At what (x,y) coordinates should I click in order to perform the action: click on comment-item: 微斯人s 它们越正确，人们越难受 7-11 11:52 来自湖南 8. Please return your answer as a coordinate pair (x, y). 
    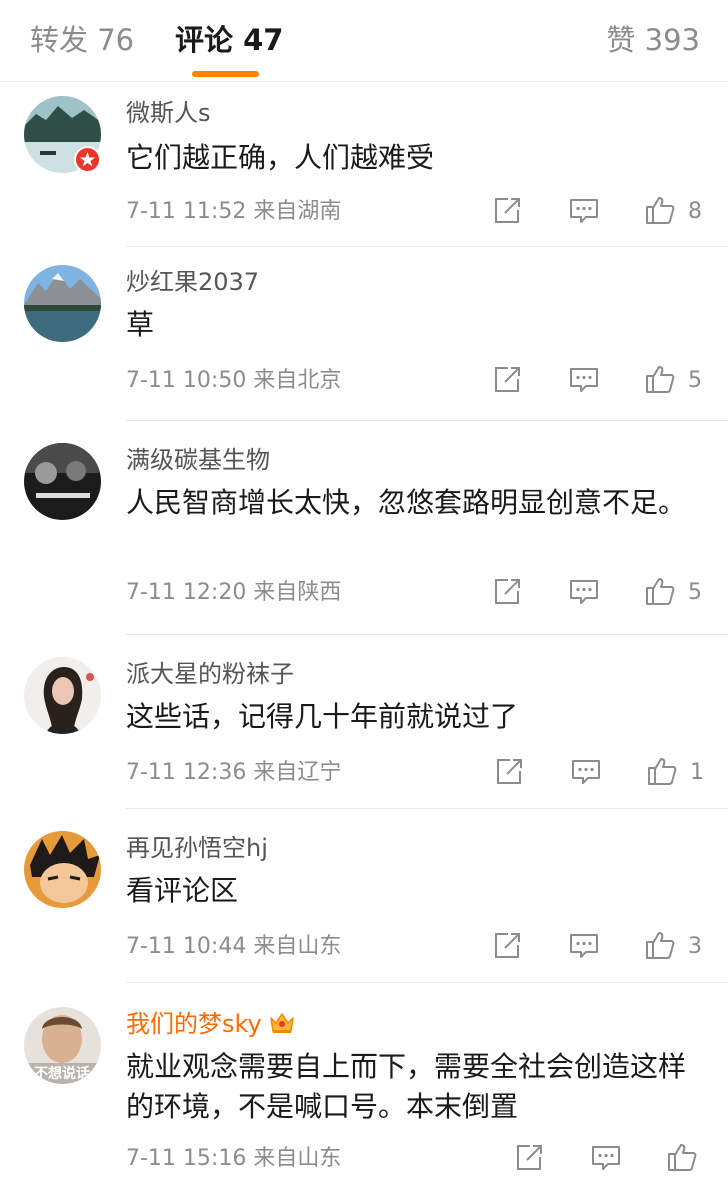
    Looking at the image, I should click on (364, 164).